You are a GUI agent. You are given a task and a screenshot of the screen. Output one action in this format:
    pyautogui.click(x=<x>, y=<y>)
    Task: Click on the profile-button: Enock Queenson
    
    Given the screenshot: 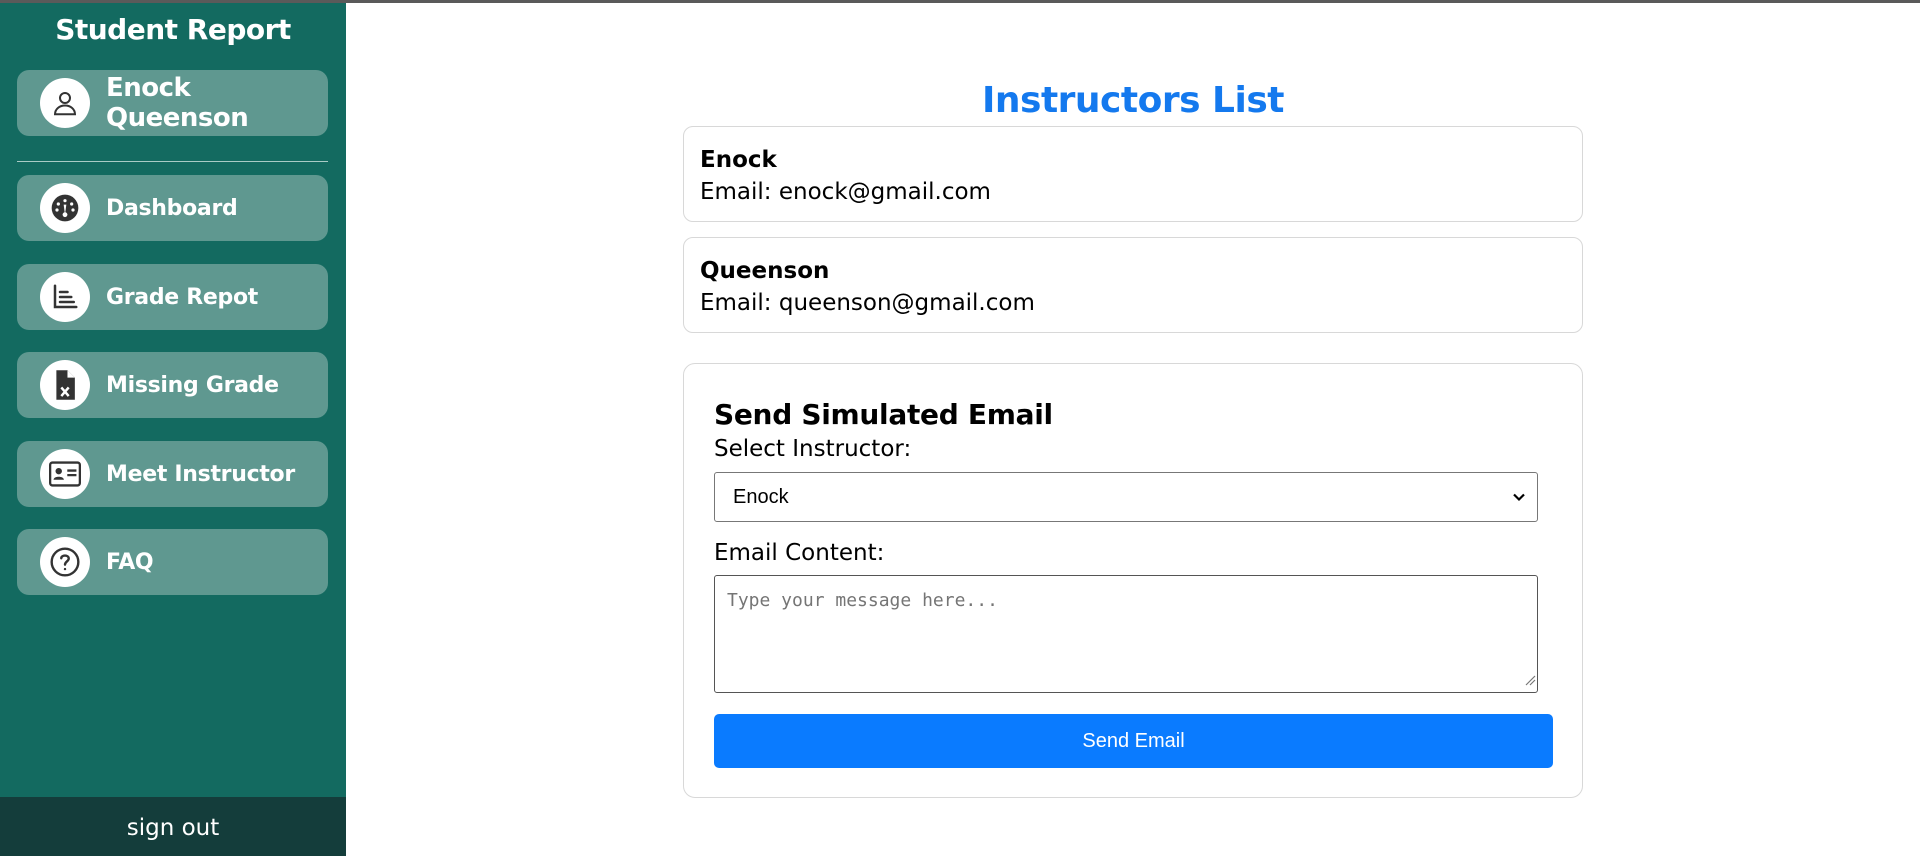 What is the action you would take?
    pyautogui.click(x=172, y=103)
    